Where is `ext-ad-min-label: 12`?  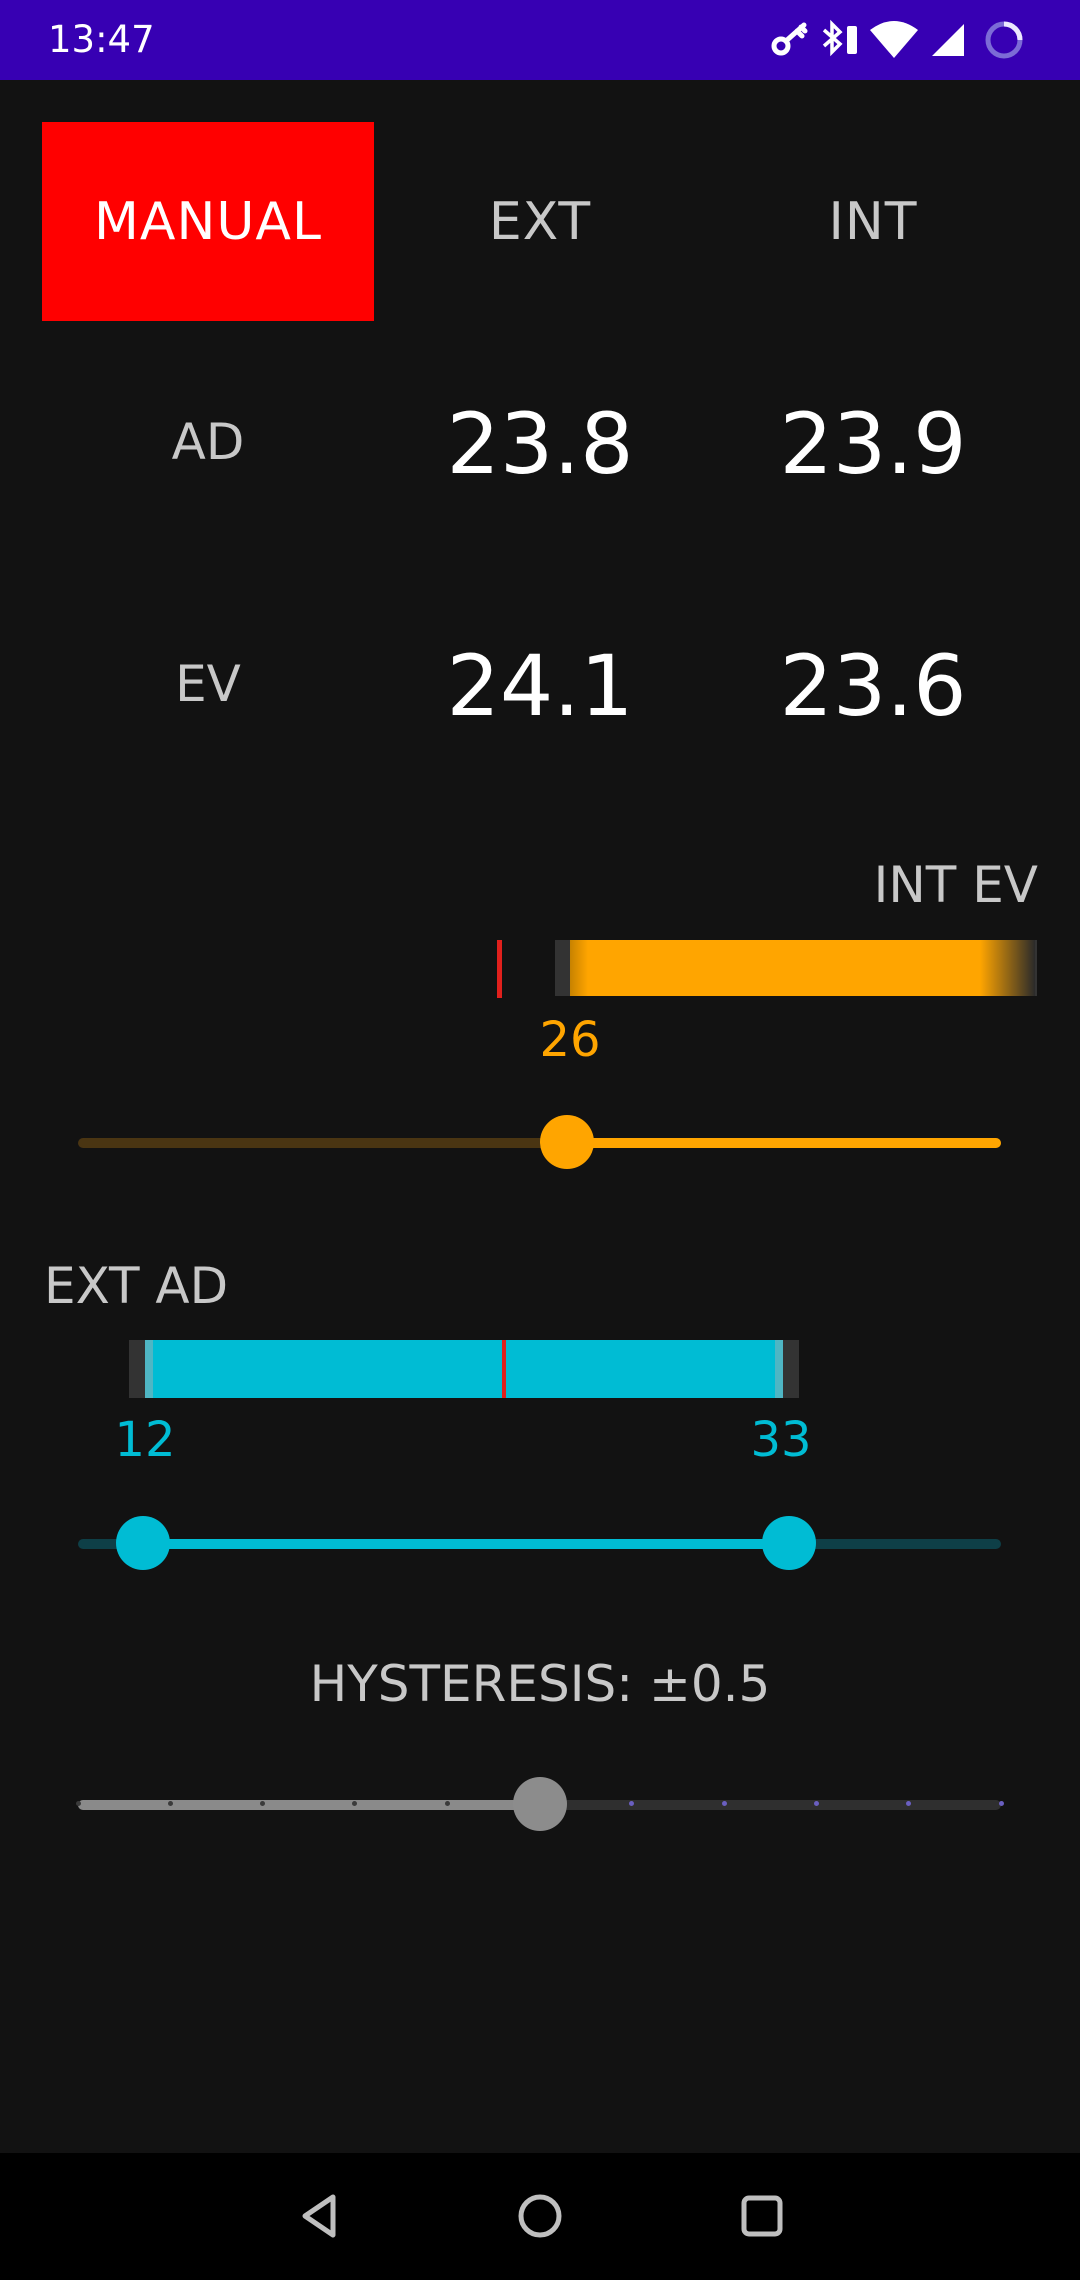
ext-ad-min-label: 12 is located at coordinates (145, 1440).